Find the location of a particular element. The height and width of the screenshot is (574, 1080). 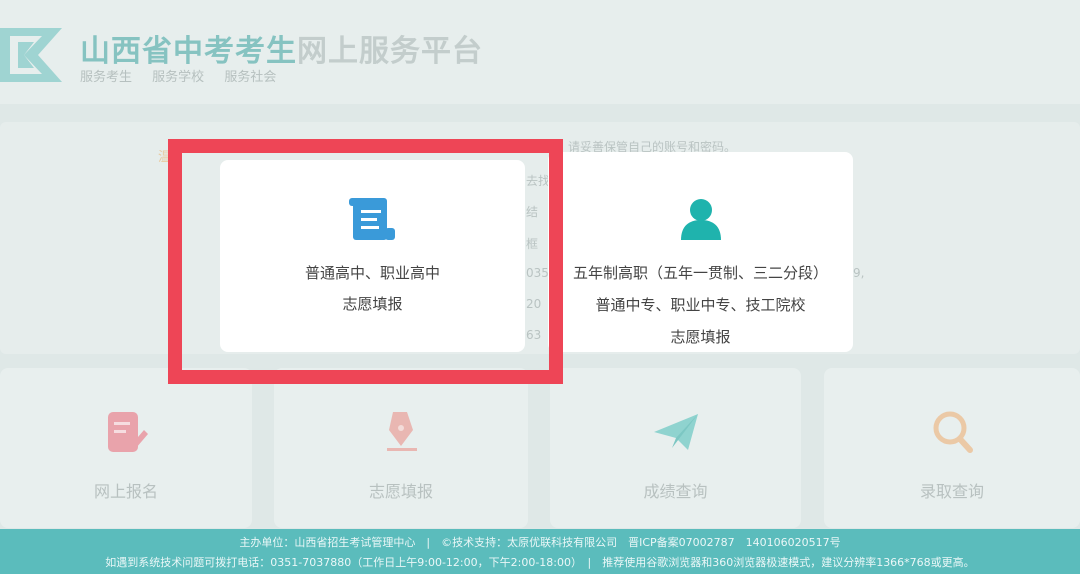

person-icon is located at coordinates (700, 219).